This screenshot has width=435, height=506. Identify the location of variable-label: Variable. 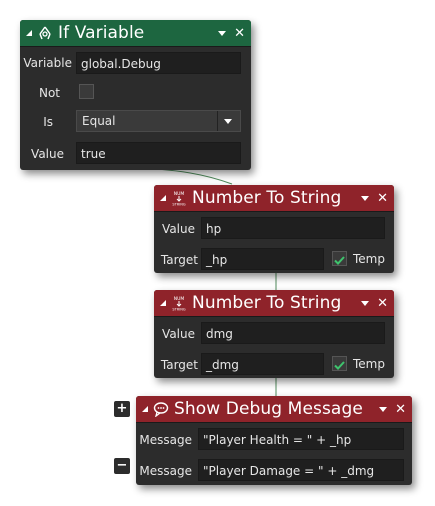
(47, 63).